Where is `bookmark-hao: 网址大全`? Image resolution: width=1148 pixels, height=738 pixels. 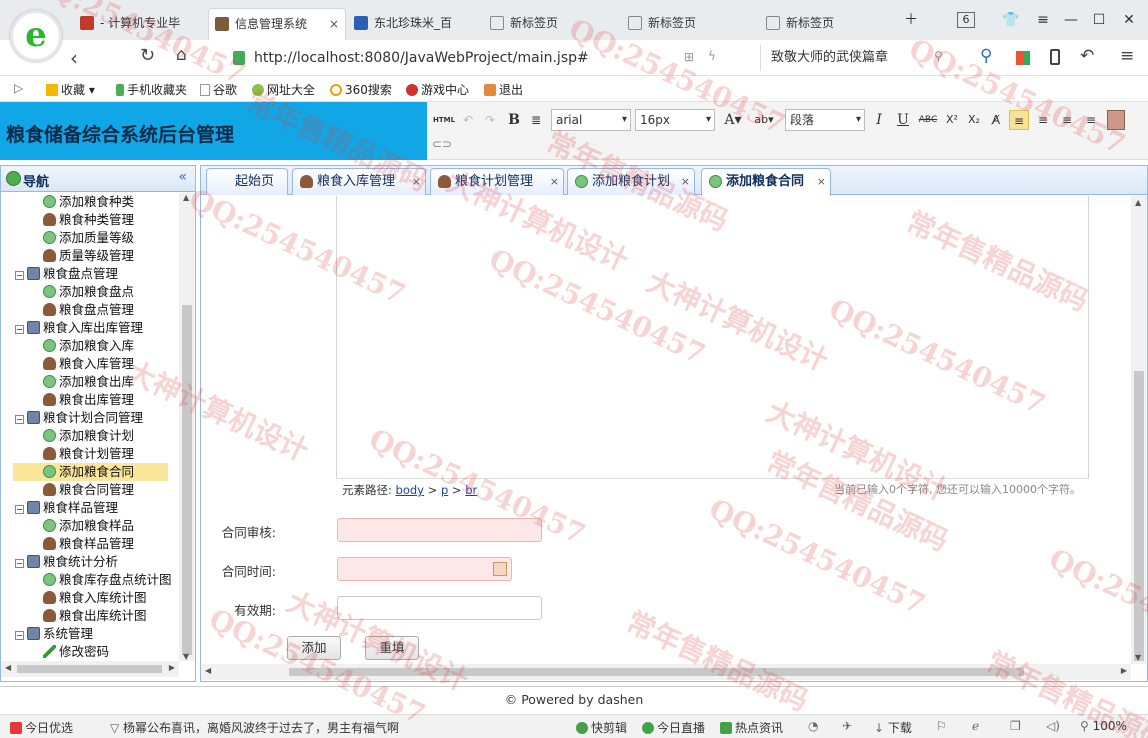
bookmark-hao: 网址大全 is located at coordinates (283, 89).